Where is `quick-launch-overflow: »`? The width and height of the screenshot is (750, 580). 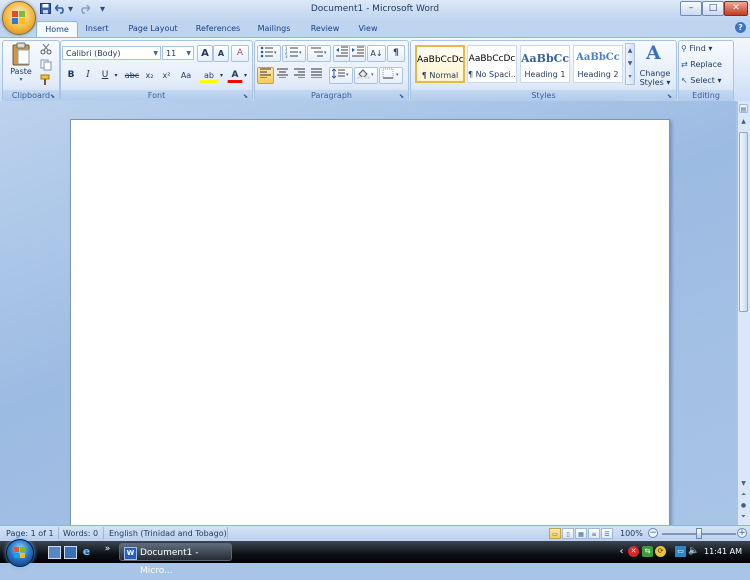
quick-launch-overflow: » is located at coordinates (107, 549).